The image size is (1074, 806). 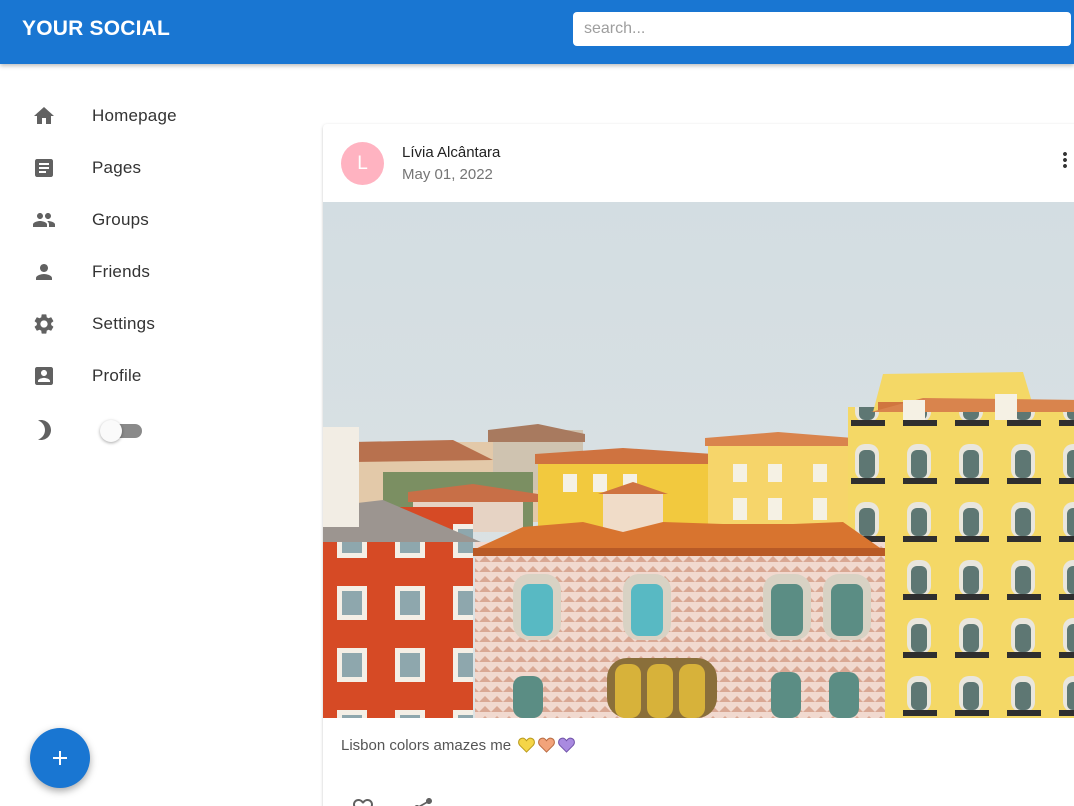 What do you see at coordinates (44, 272) in the screenshot?
I see `person-icon` at bounding box center [44, 272].